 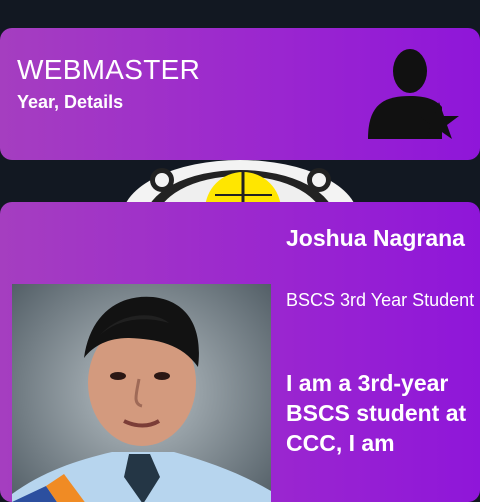 I want to click on profile-name: Joshua Nagrana, so click(x=375, y=238).